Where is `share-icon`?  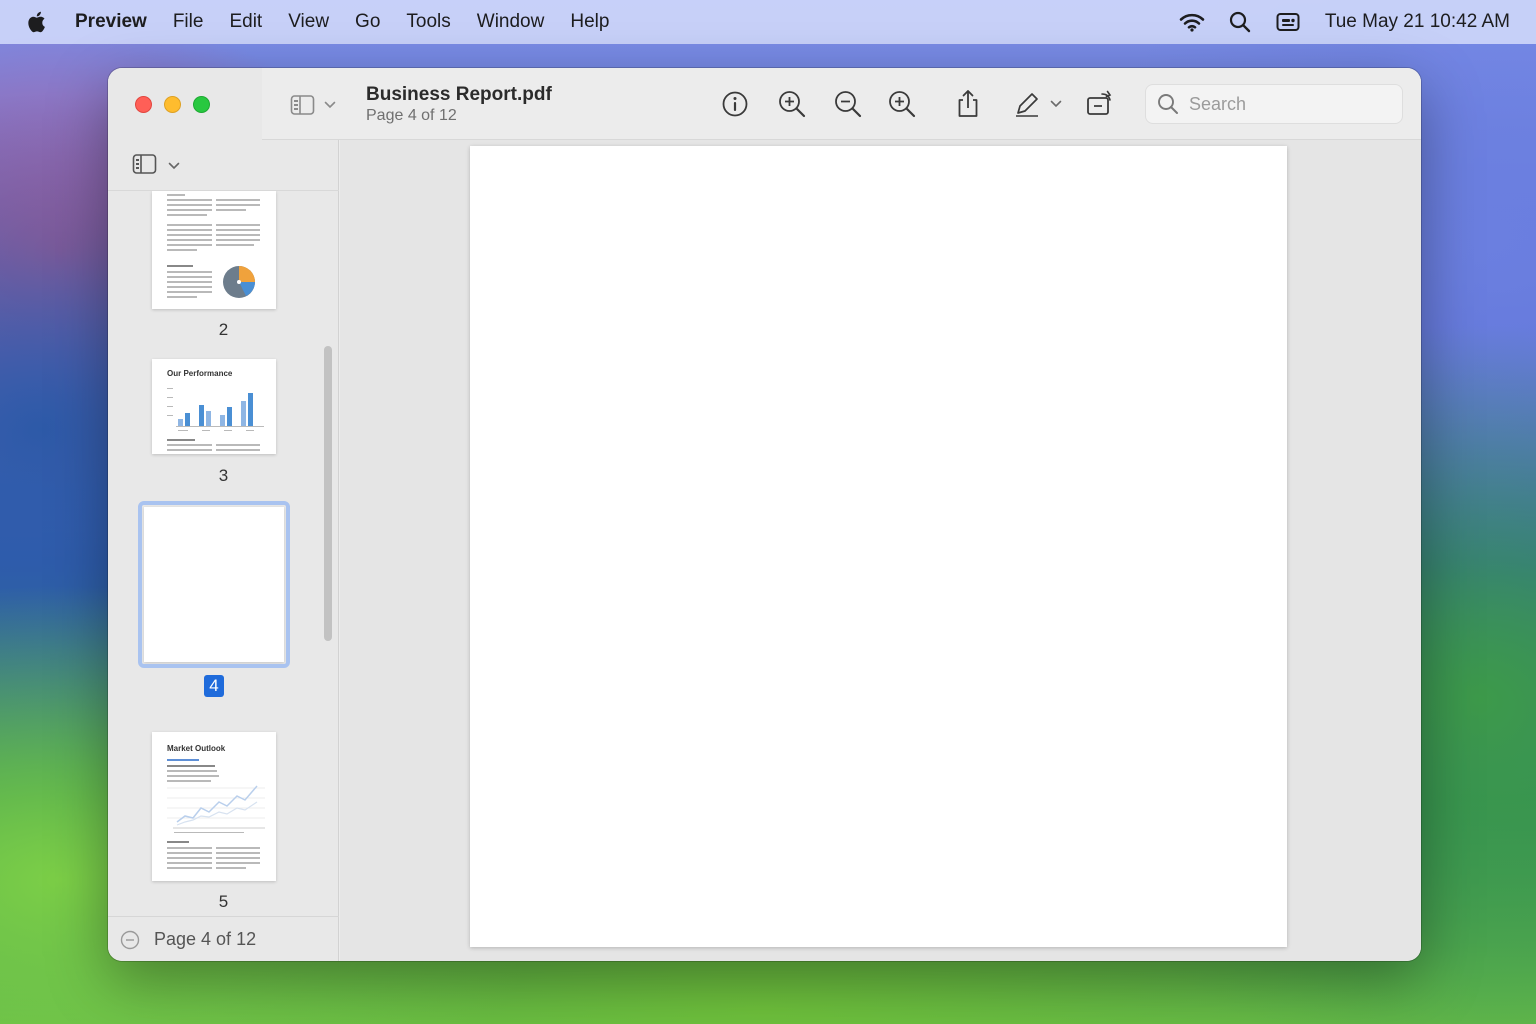 share-icon is located at coordinates (968, 104).